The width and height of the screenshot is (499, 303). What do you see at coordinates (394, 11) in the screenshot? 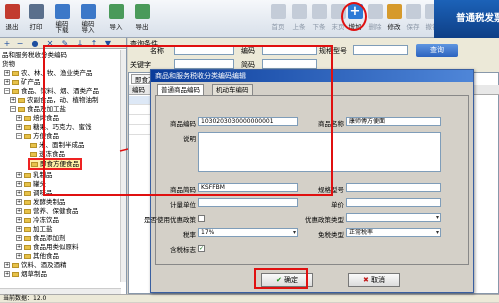
I see `edit-icon` at bounding box center [394, 11].